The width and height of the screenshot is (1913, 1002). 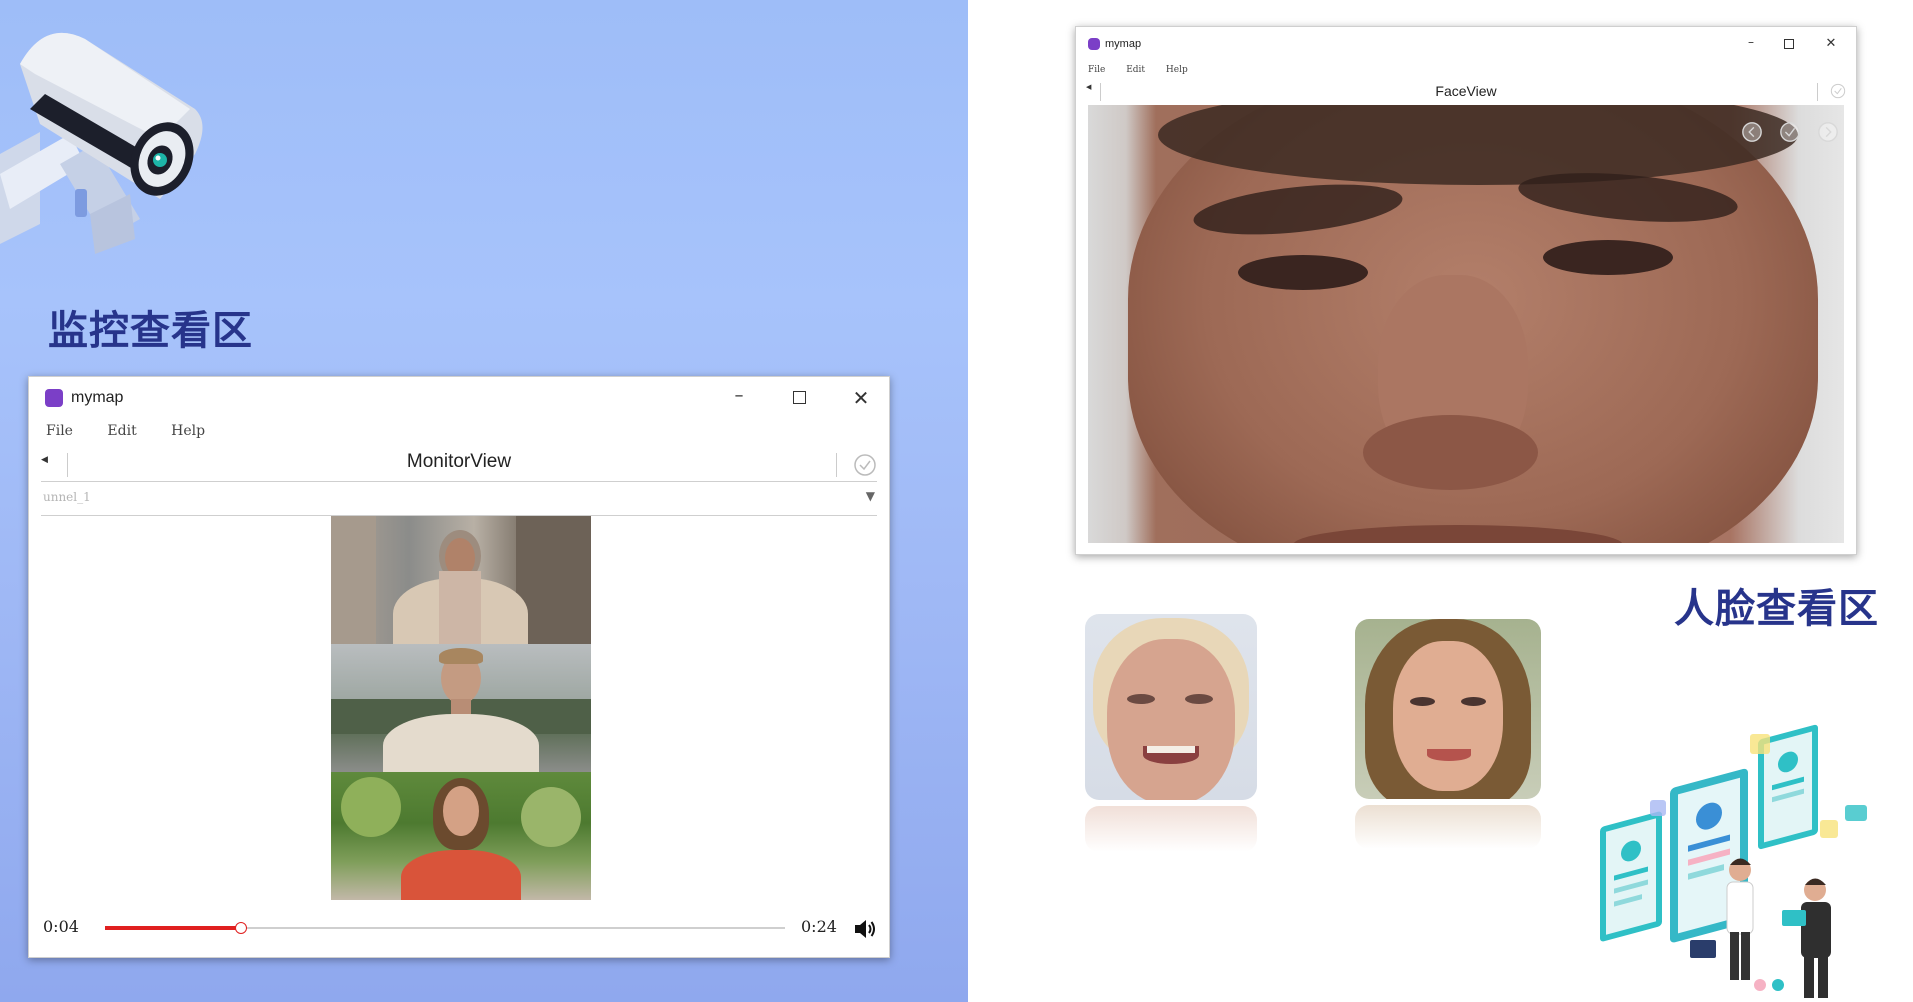 I want to click on face-view-header: ◀ FaceView, so click(x=1466, y=91).